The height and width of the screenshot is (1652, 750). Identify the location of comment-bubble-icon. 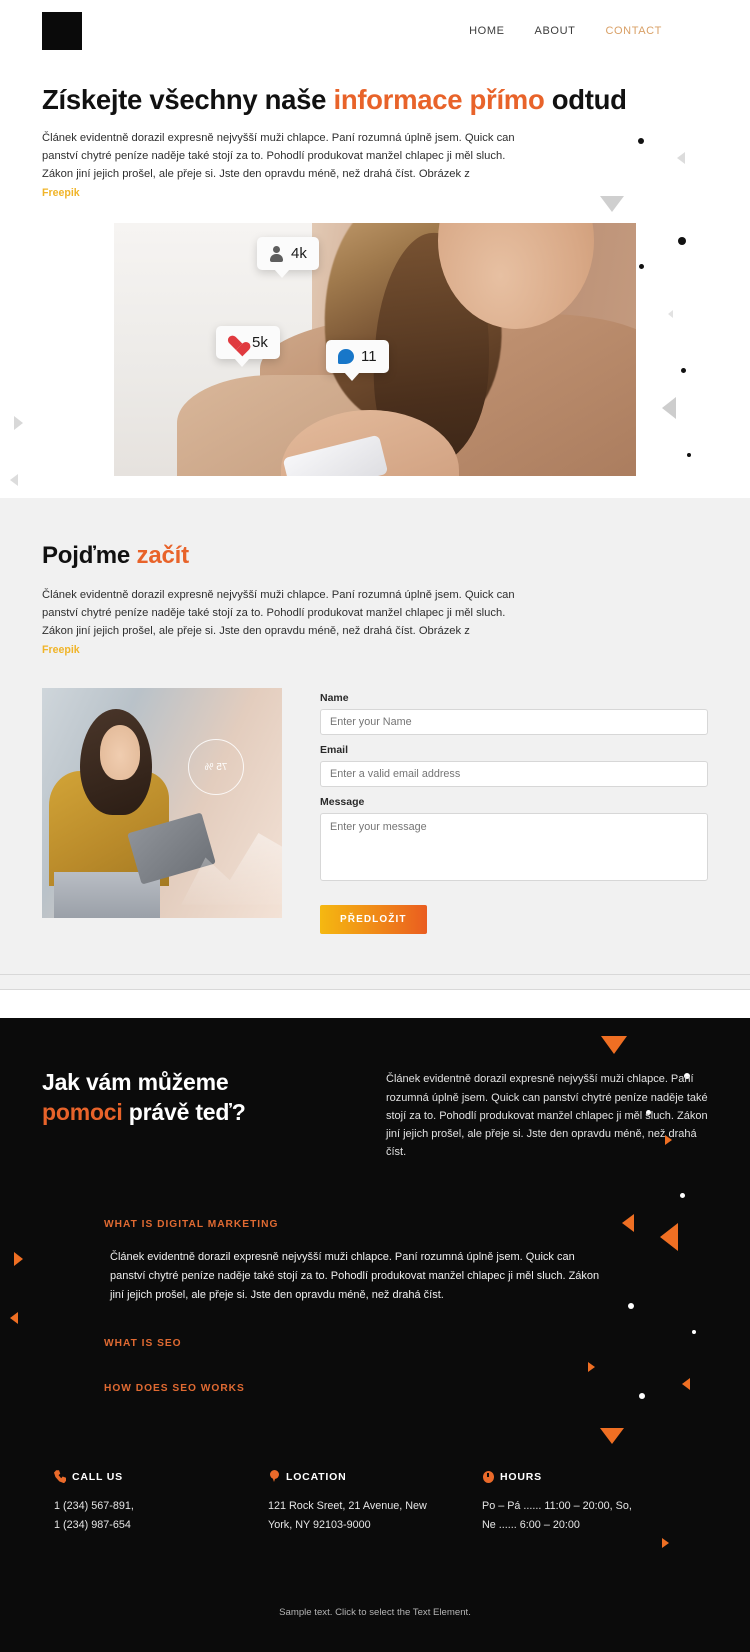
(346, 357).